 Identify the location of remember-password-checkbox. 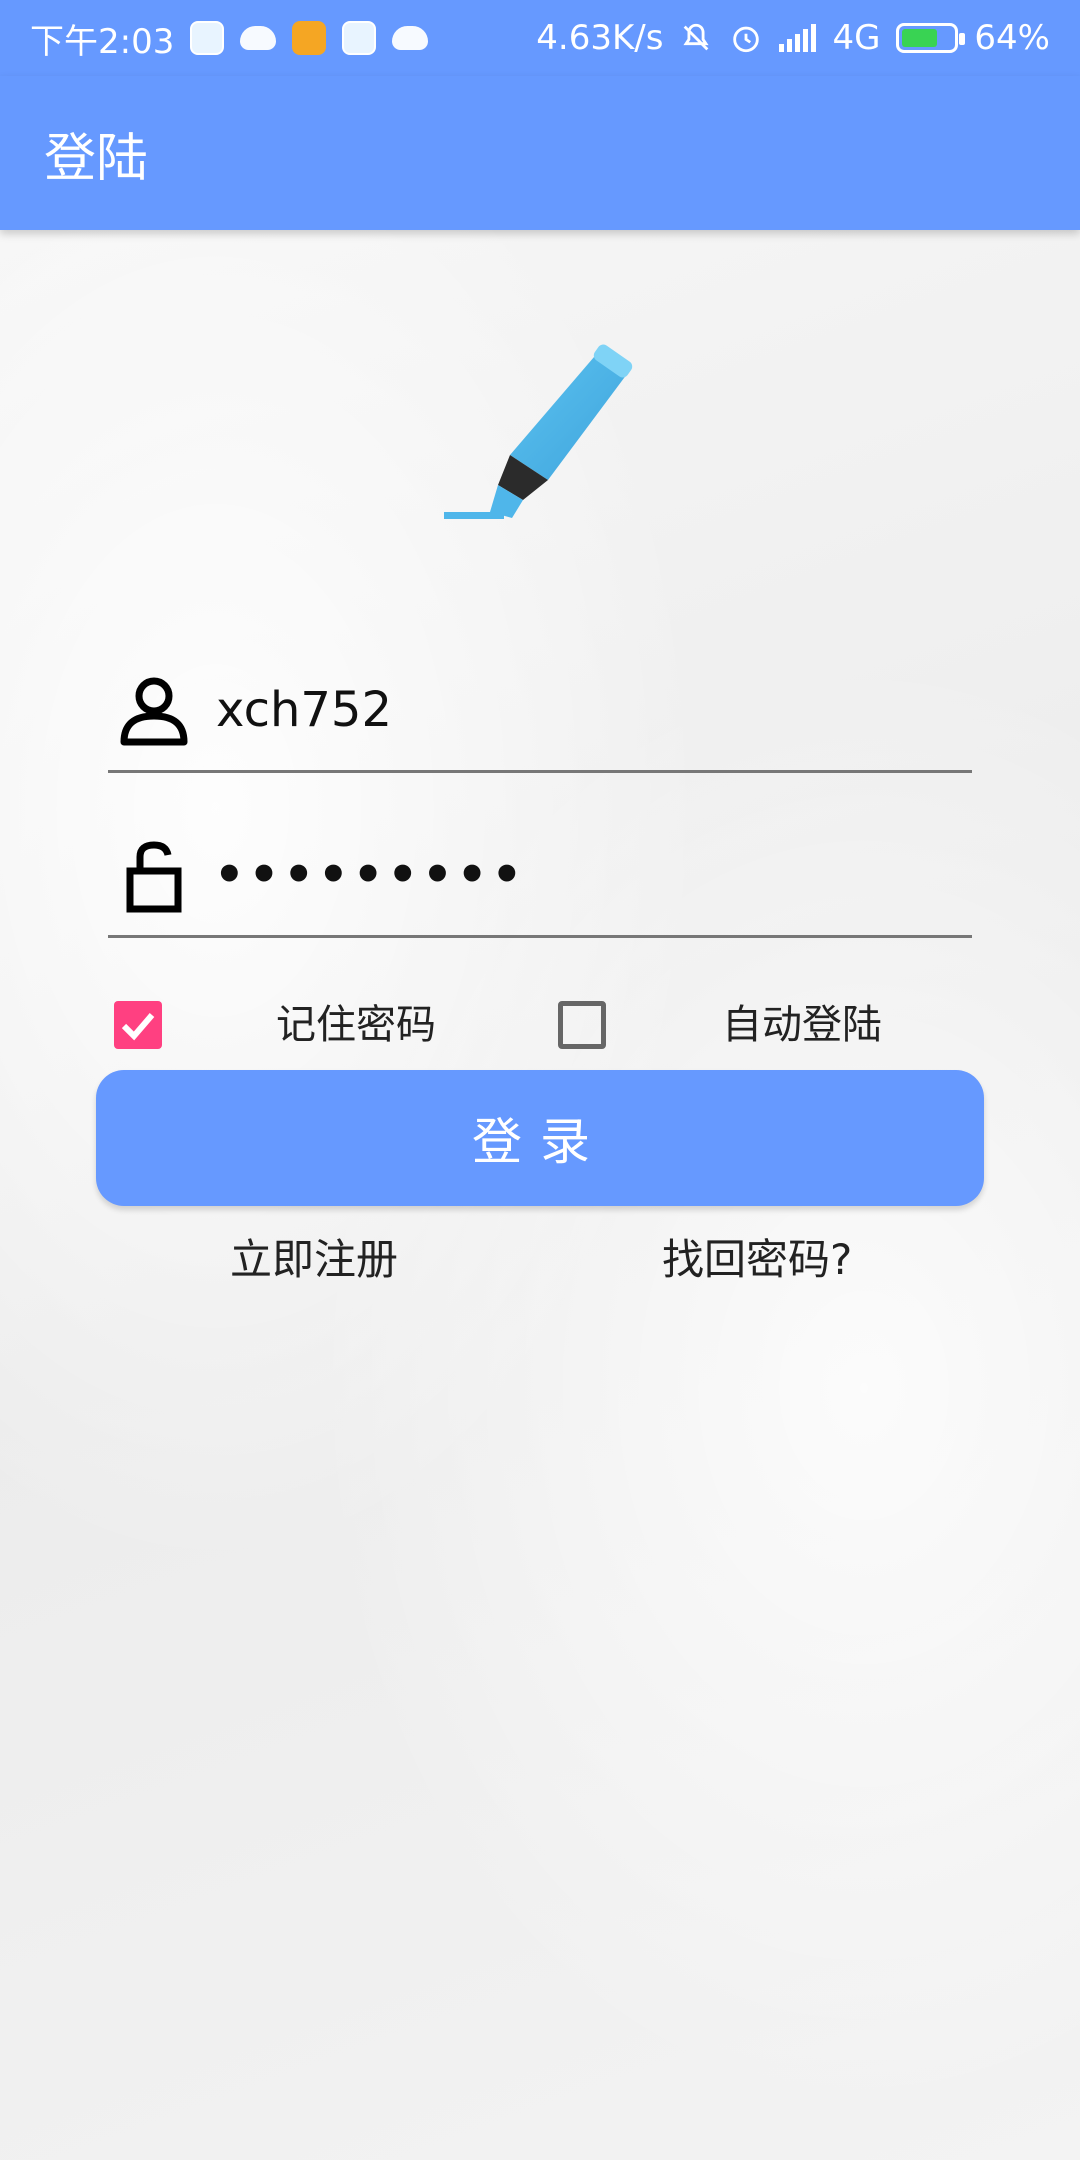
(138, 1025).